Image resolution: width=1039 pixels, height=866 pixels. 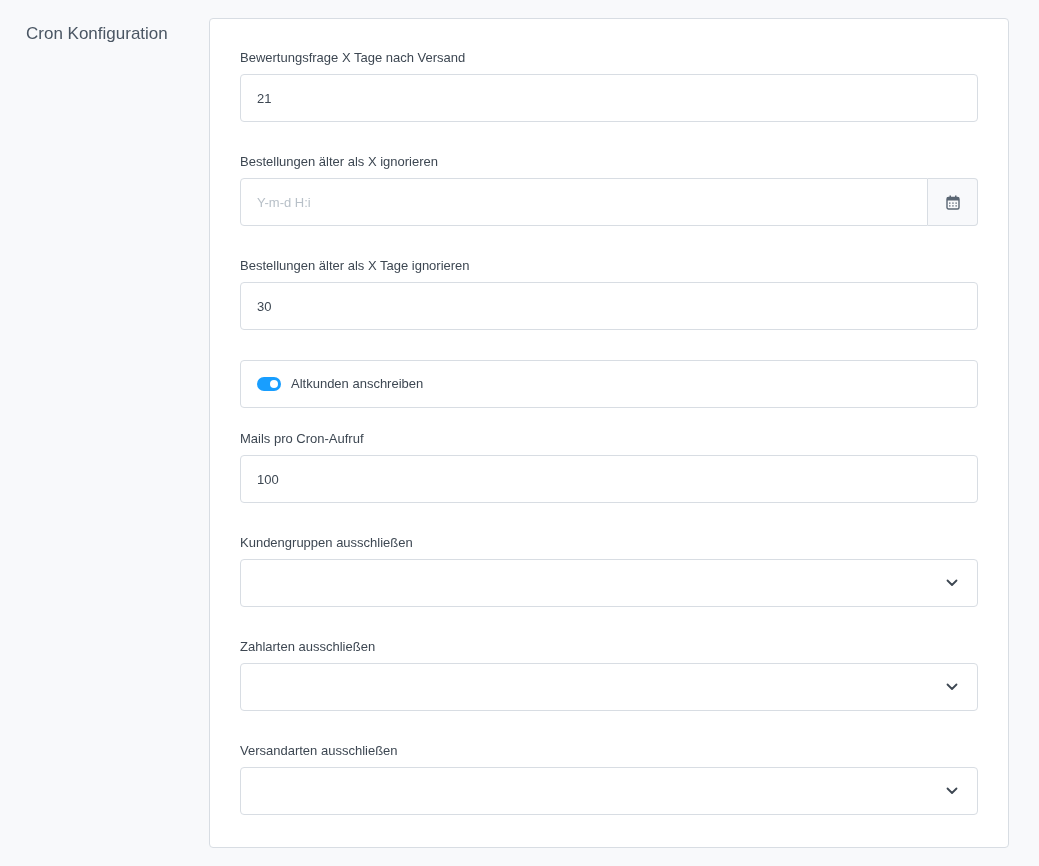 I want to click on input-field: 21, so click(x=609, y=98).